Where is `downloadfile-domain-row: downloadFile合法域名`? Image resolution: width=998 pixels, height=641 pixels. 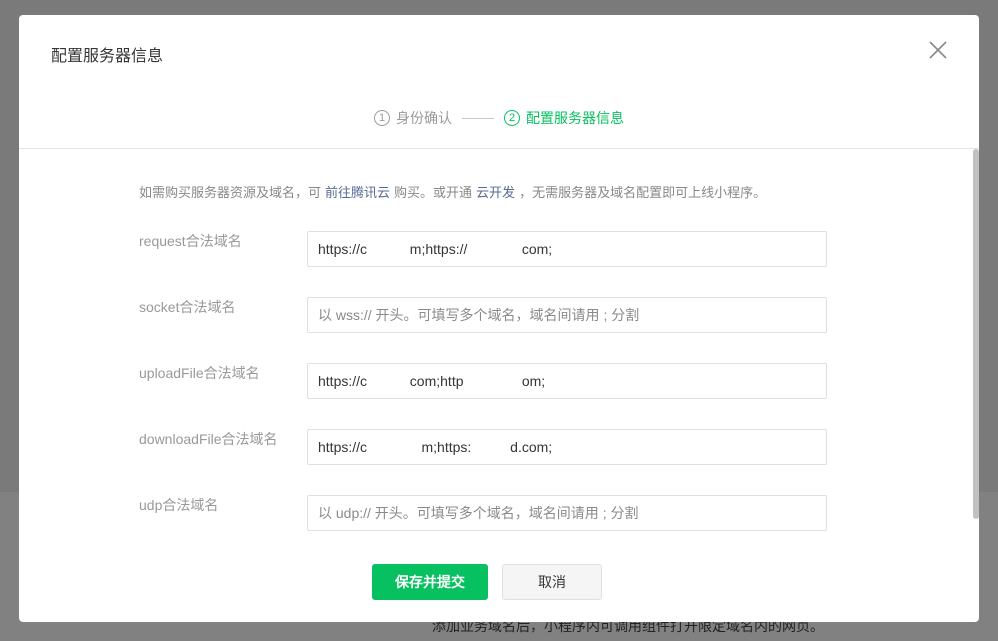 downloadfile-domain-row: downloadFile合法域名 is located at coordinates (489, 447).